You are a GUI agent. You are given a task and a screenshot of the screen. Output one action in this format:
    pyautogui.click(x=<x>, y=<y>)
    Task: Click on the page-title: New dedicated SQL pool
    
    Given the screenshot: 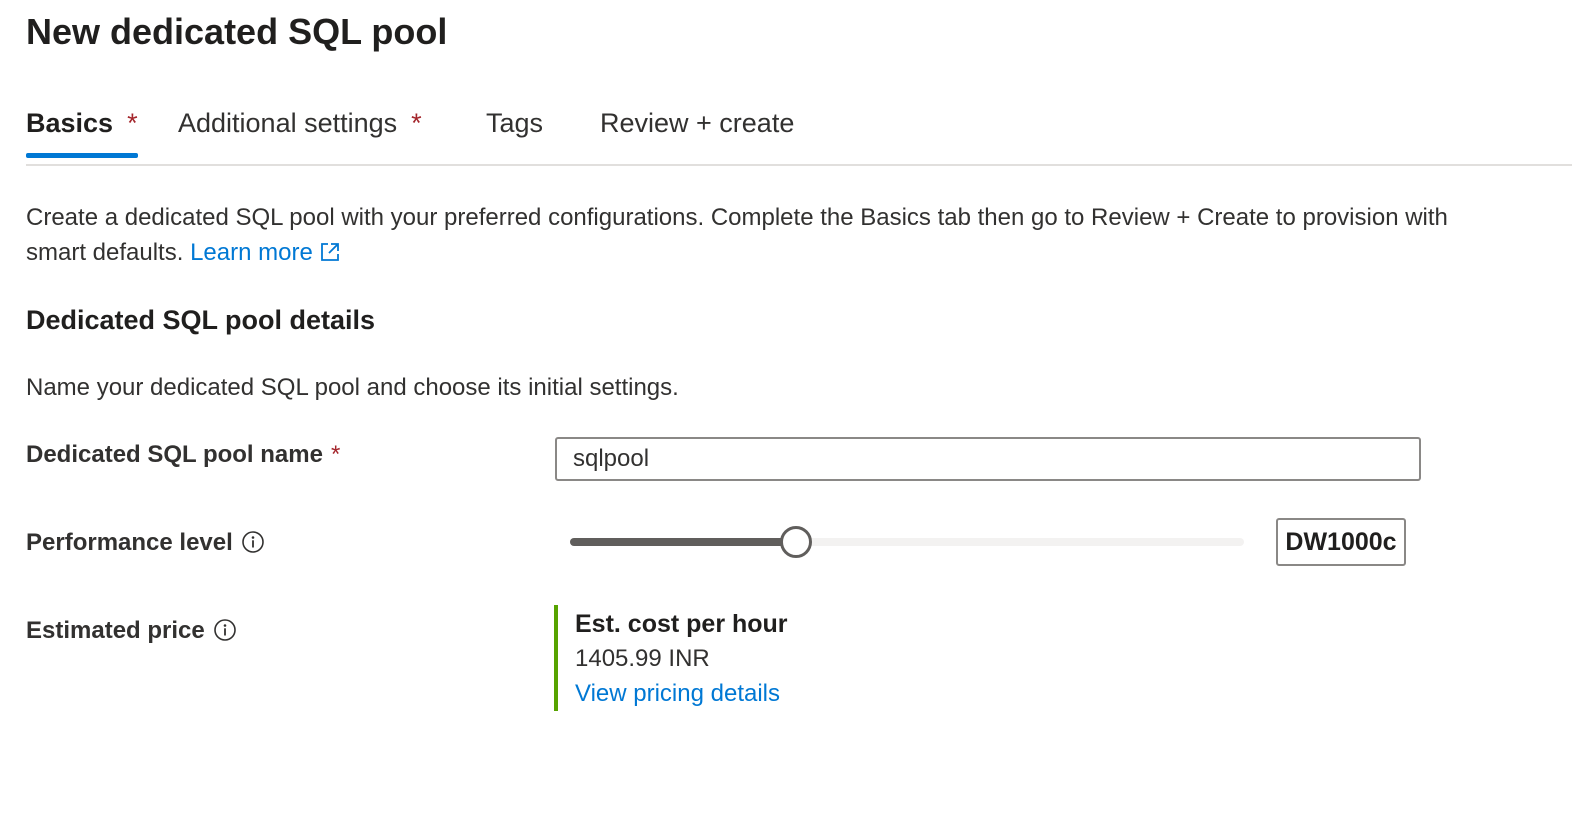 What is the action you would take?
    pyautogui.click(x=237, y=31)
    